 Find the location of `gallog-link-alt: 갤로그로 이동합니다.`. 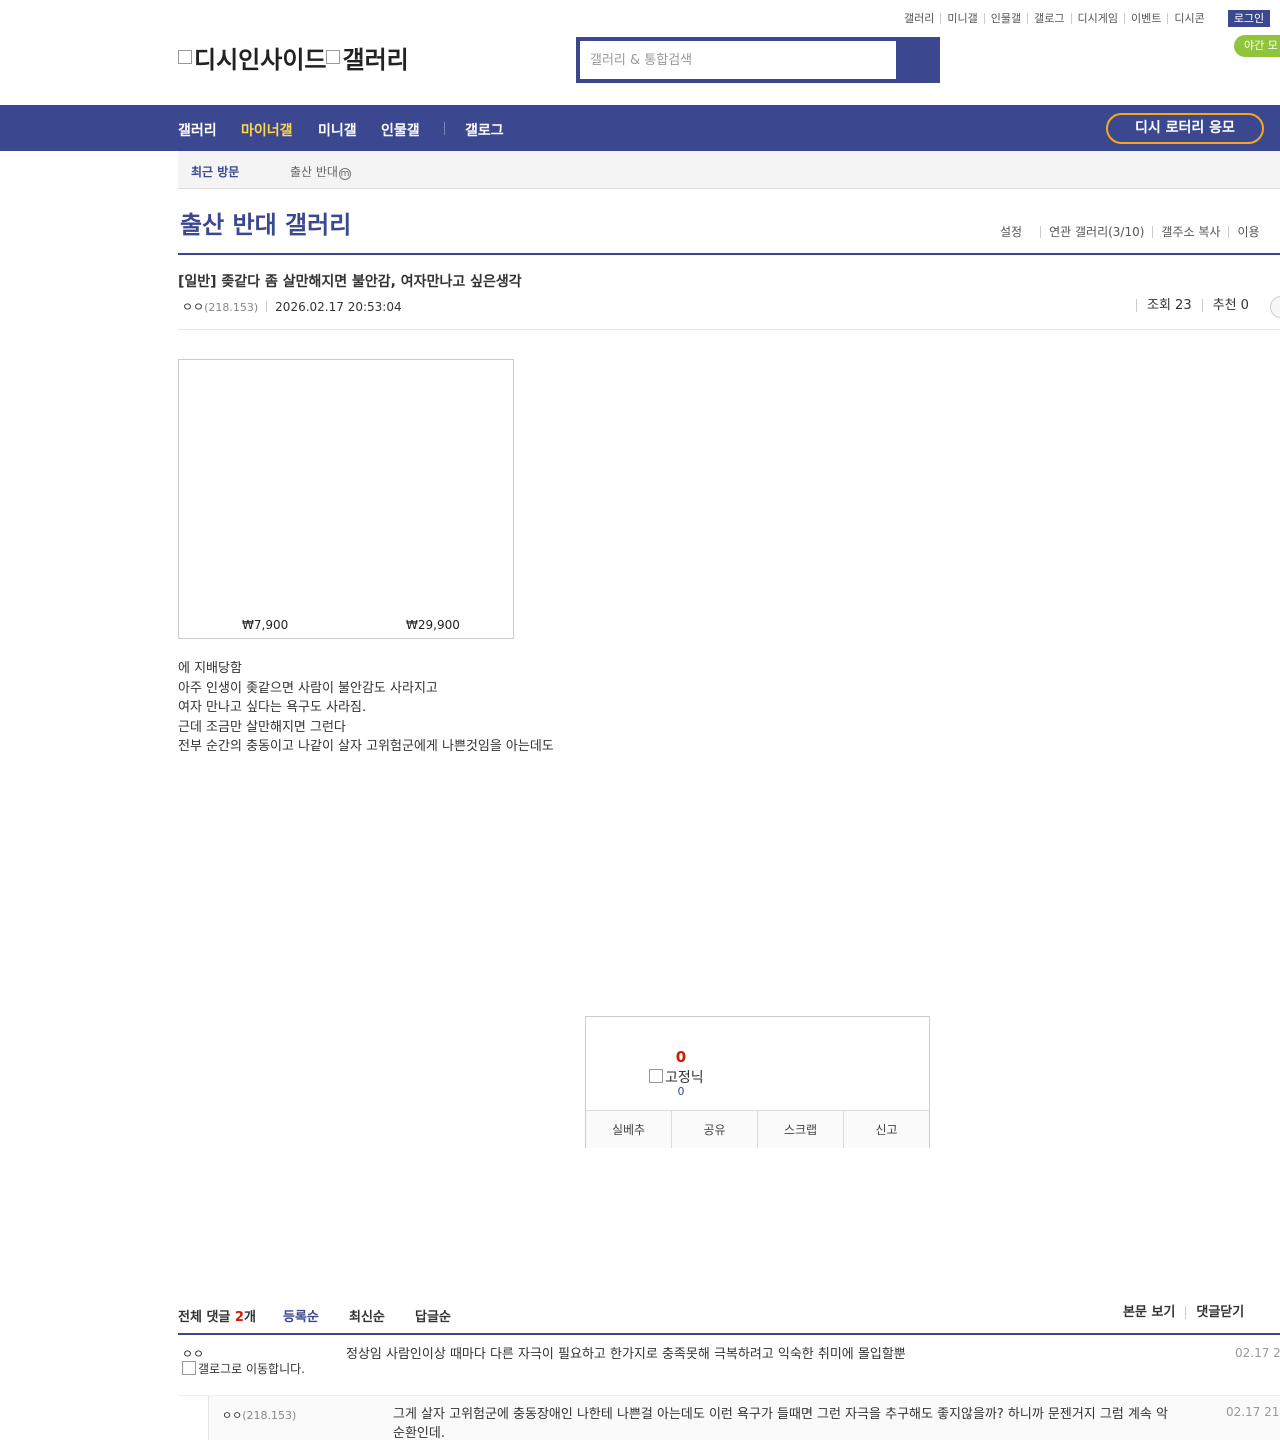

gallog-link-alt: 갤로그로 이동합니다. is located at coordinates (251, 1369).